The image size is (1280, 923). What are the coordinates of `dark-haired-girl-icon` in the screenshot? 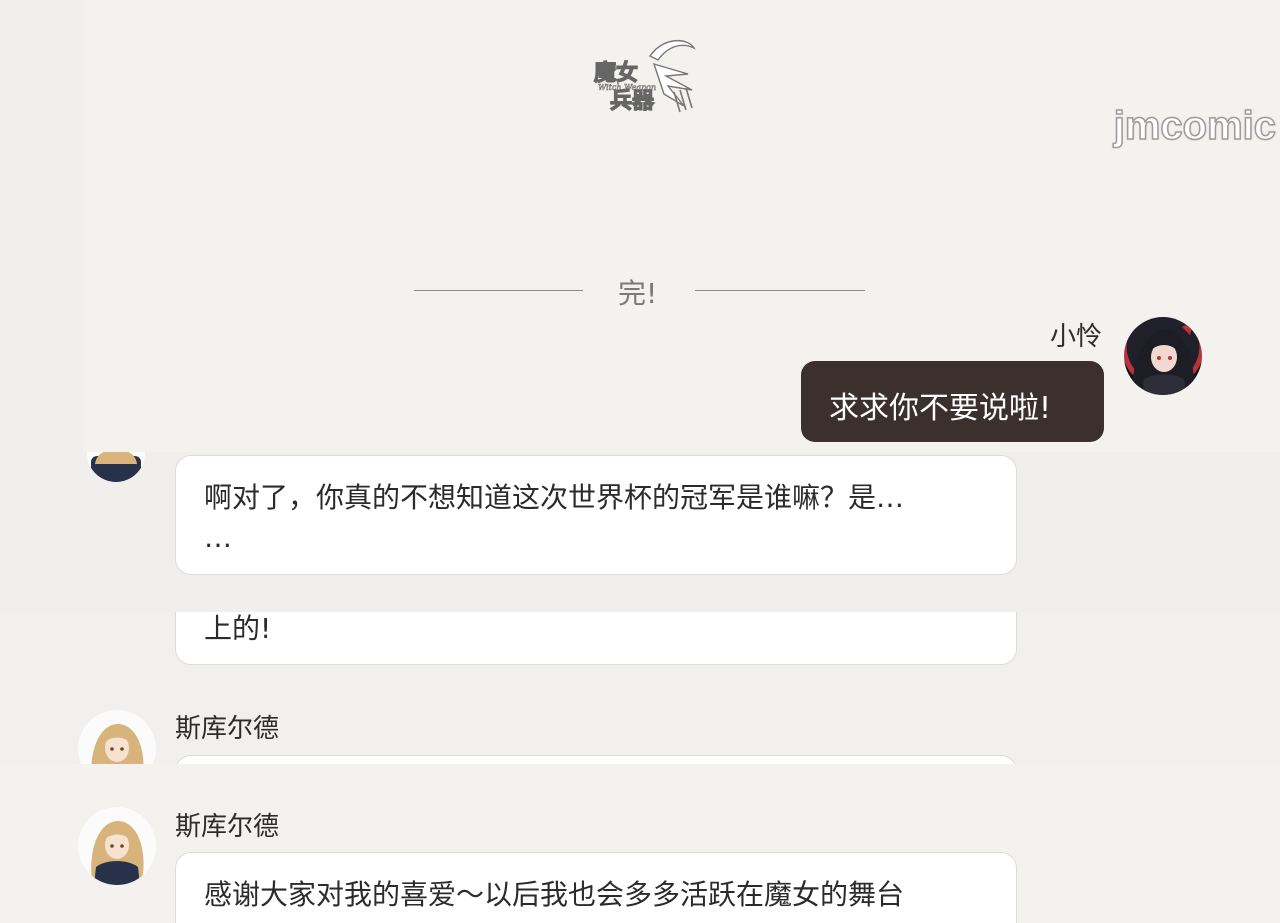 It's located at (1163, 358).